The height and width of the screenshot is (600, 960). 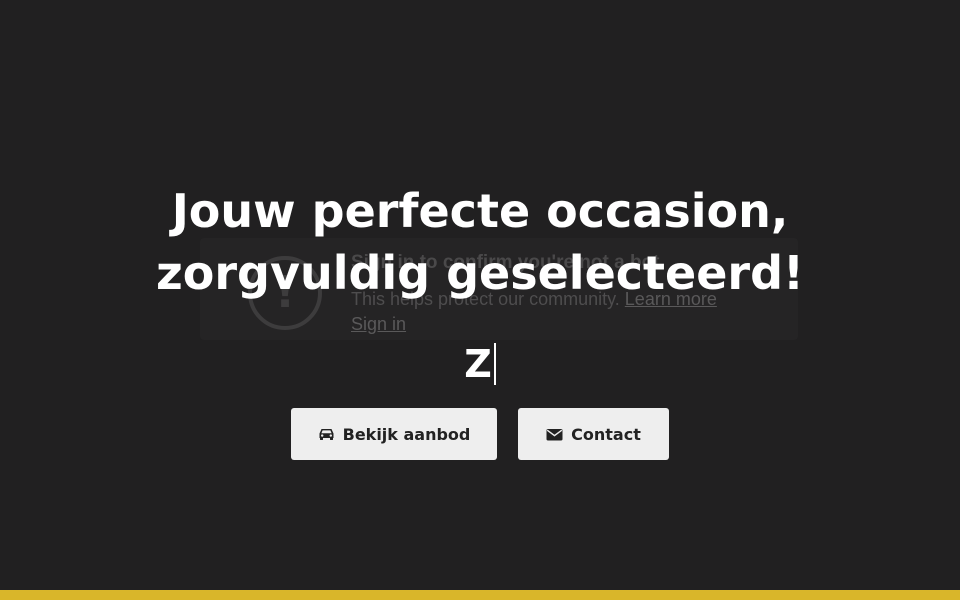 I want to click on accent-bar, so click(x=480, y=595).